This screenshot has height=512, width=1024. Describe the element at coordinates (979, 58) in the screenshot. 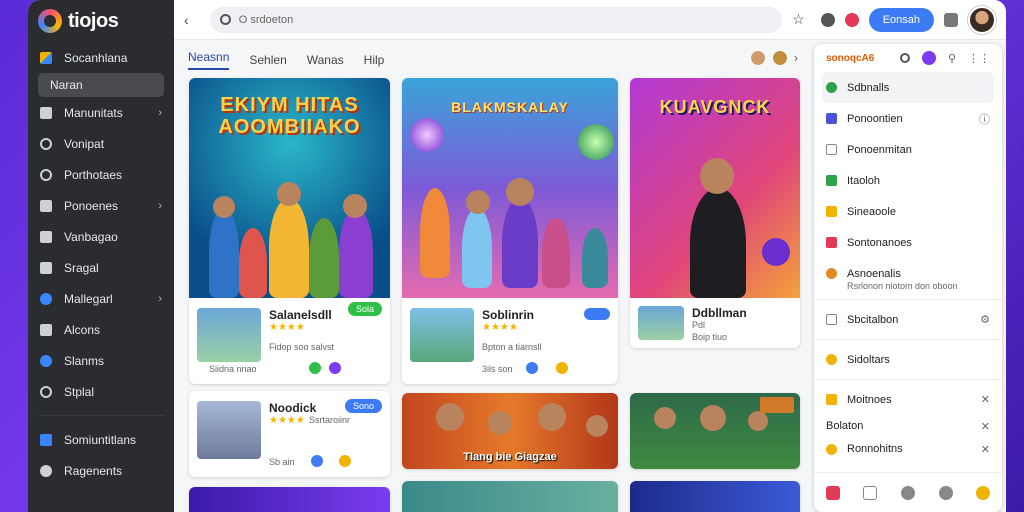

I see `grid-icon: ⋮⋮` at that location.